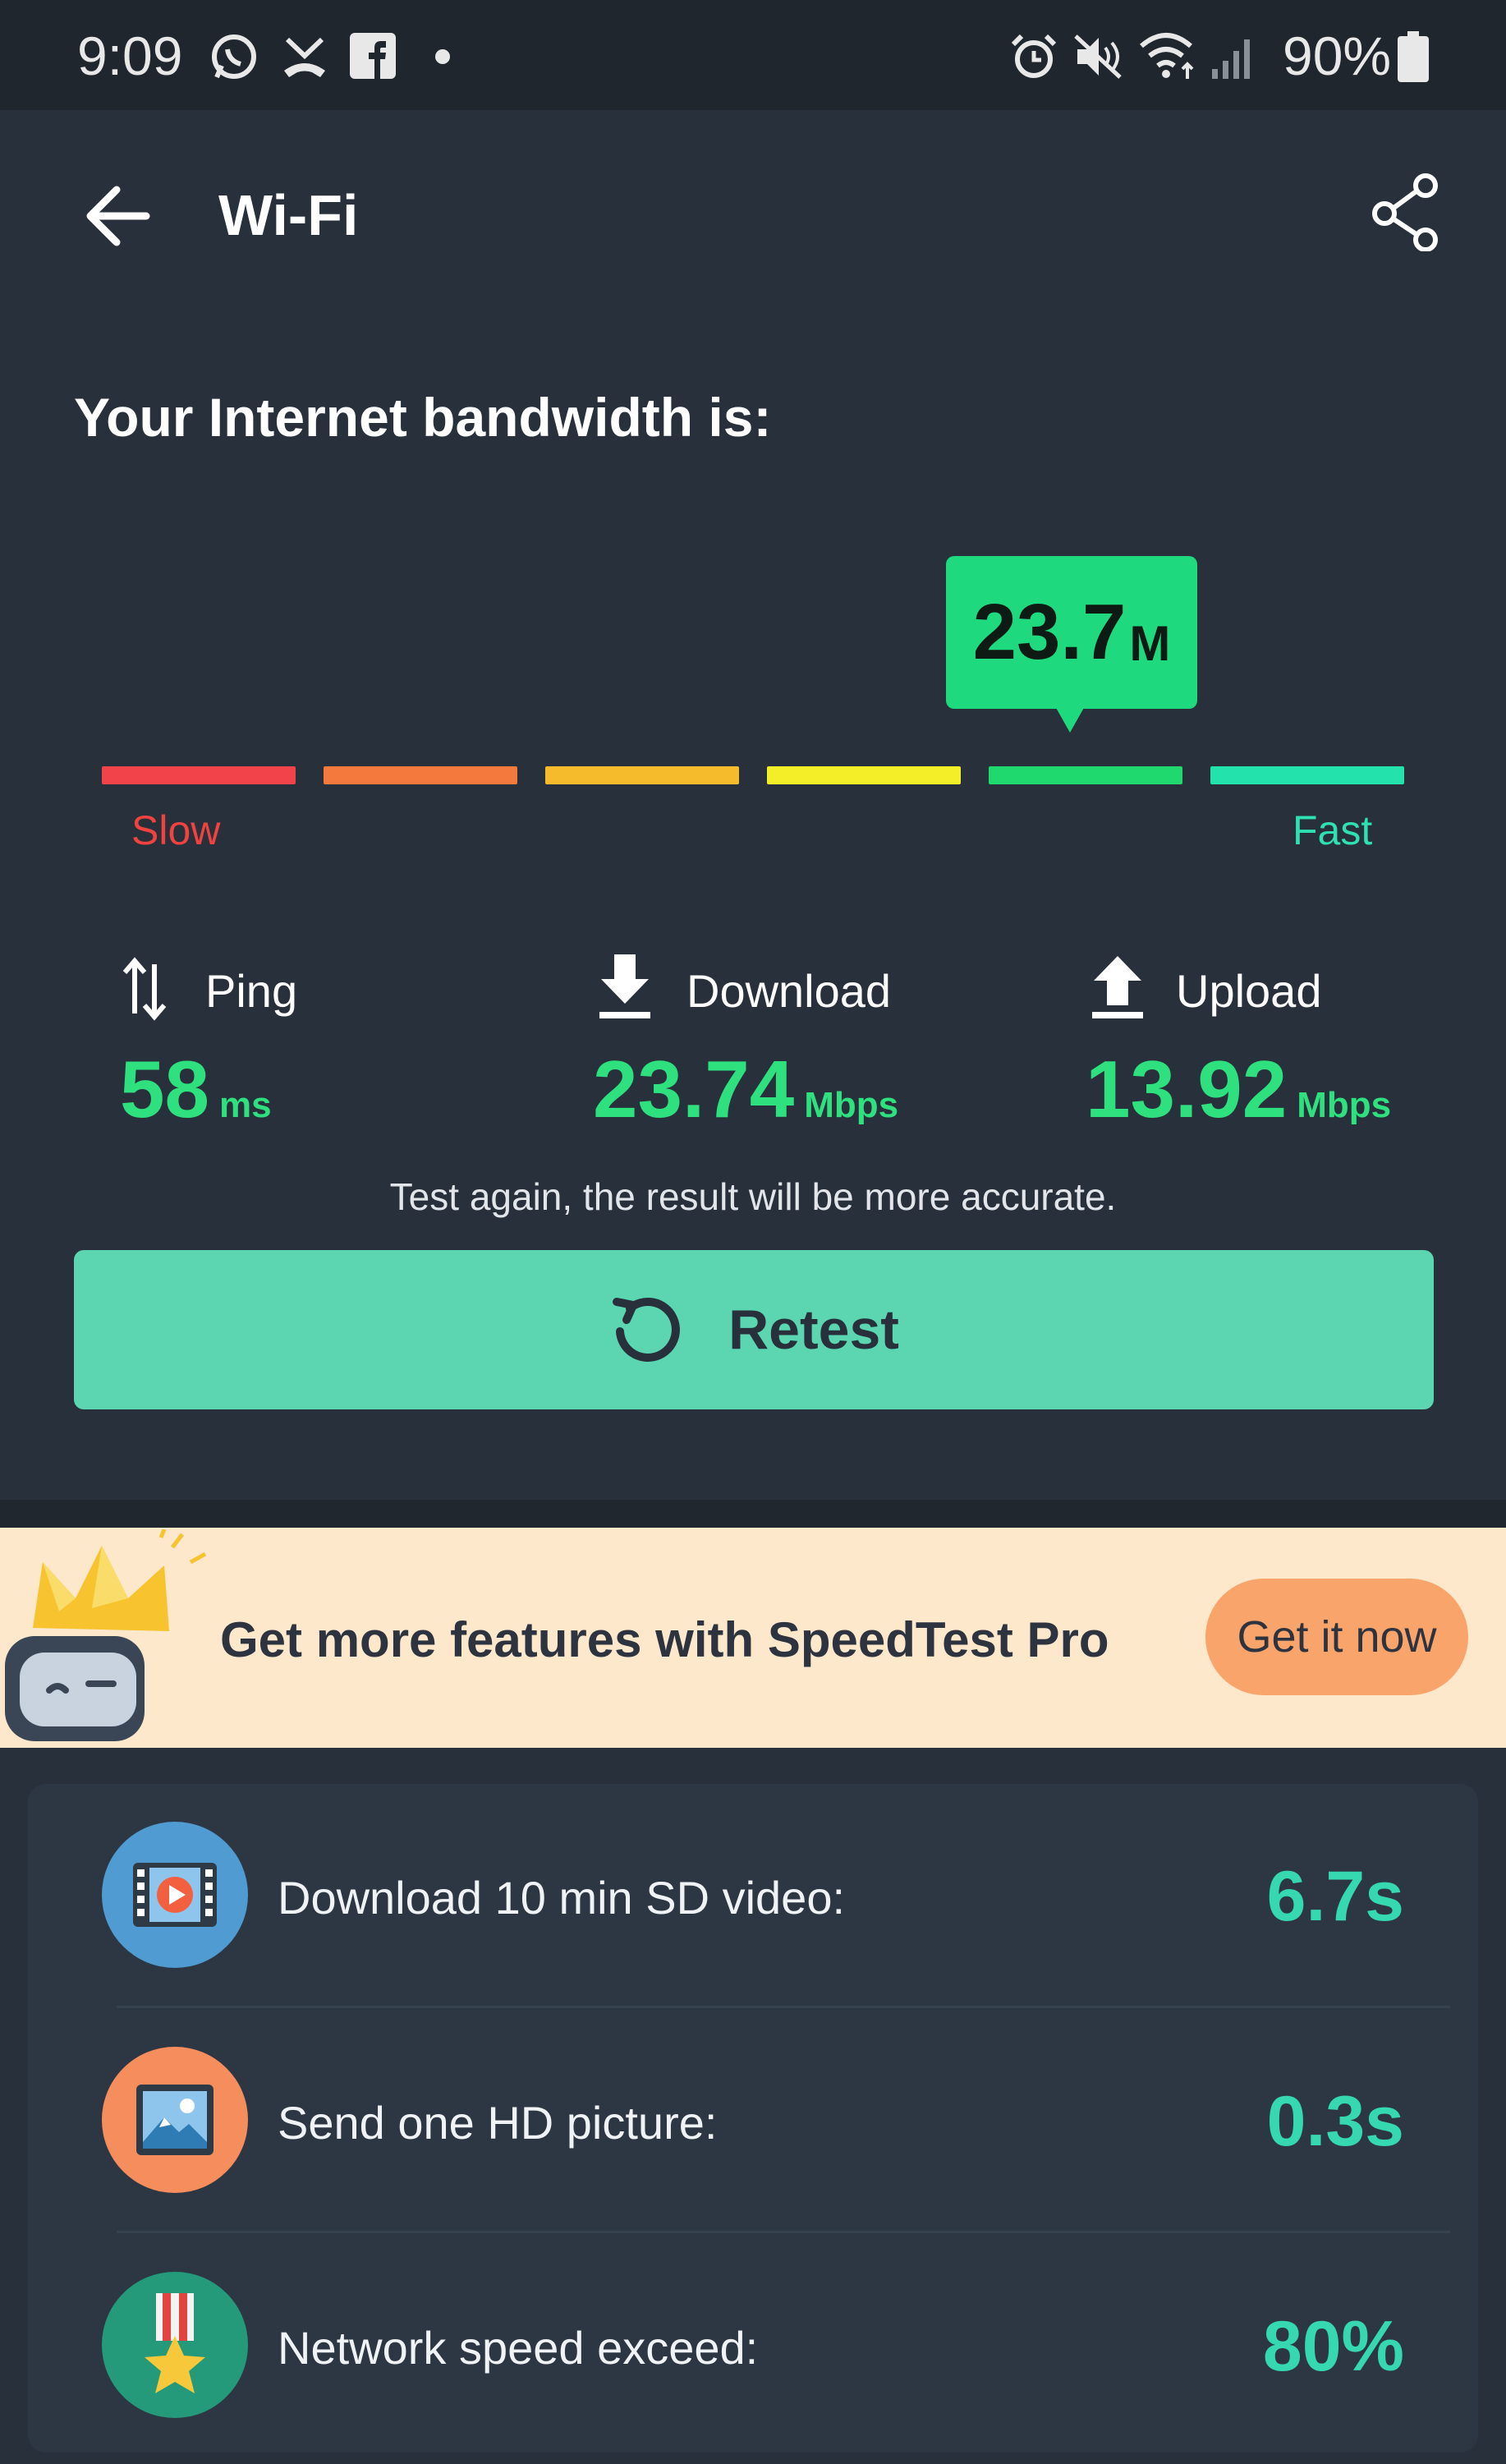 The height and width of the screenshot is (2464, 1506). Describe the element at coordinates (518, 2348) in the screenshot. I see `info-label-exceed: Network speed exceed:` at that location.